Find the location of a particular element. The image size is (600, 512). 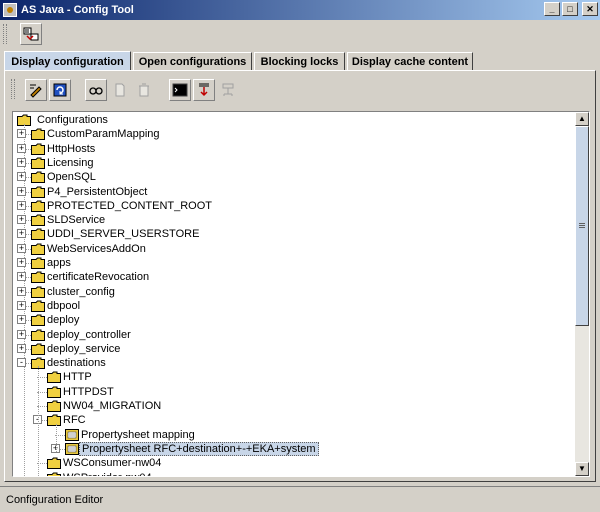

tree-node: + OpenSQL is located at coordinates (293, 177).